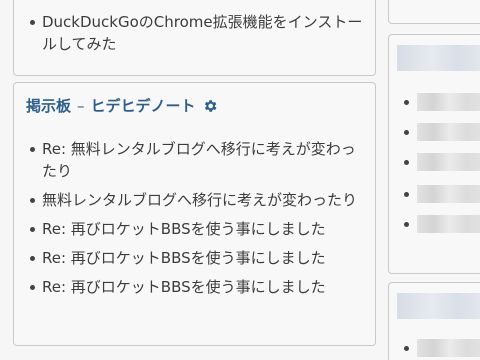  What do you see at coordinates (199, 160) in the screenshot?
I see `board-post-link: Re: 無料レンタルブログへ移行に考えが変わったり` at bounding box center [199, 160].